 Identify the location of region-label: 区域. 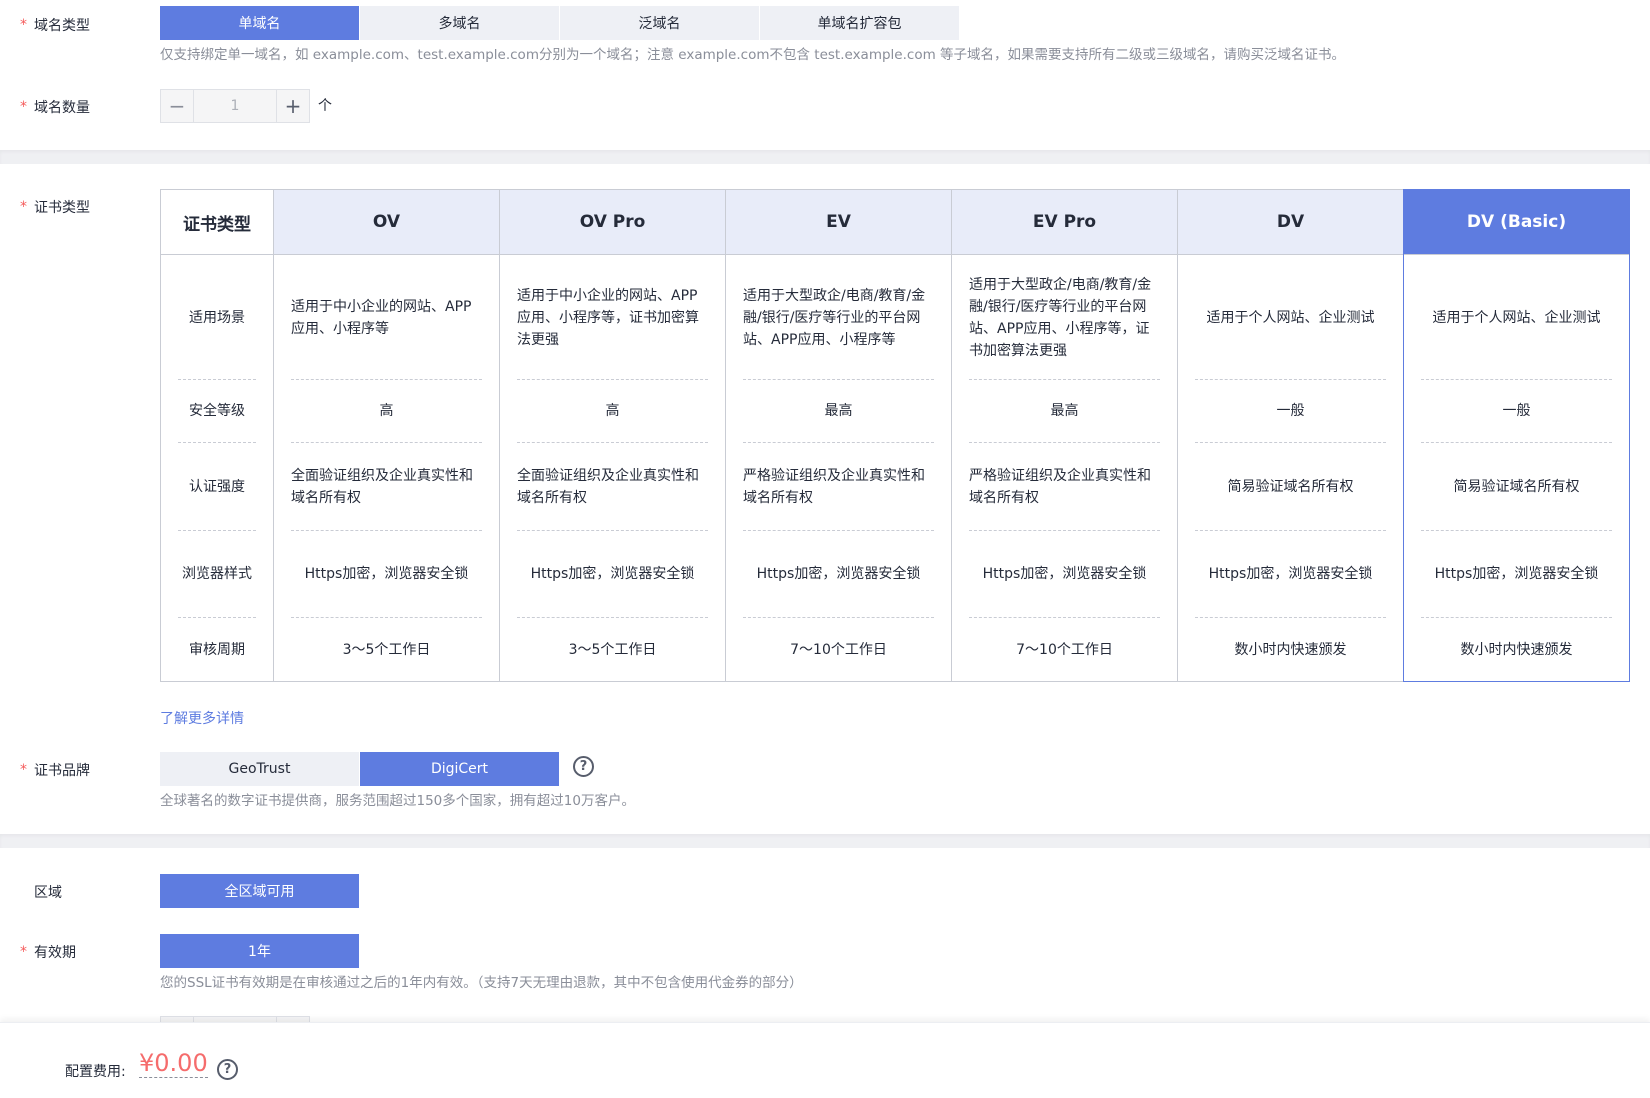
(48, 893).